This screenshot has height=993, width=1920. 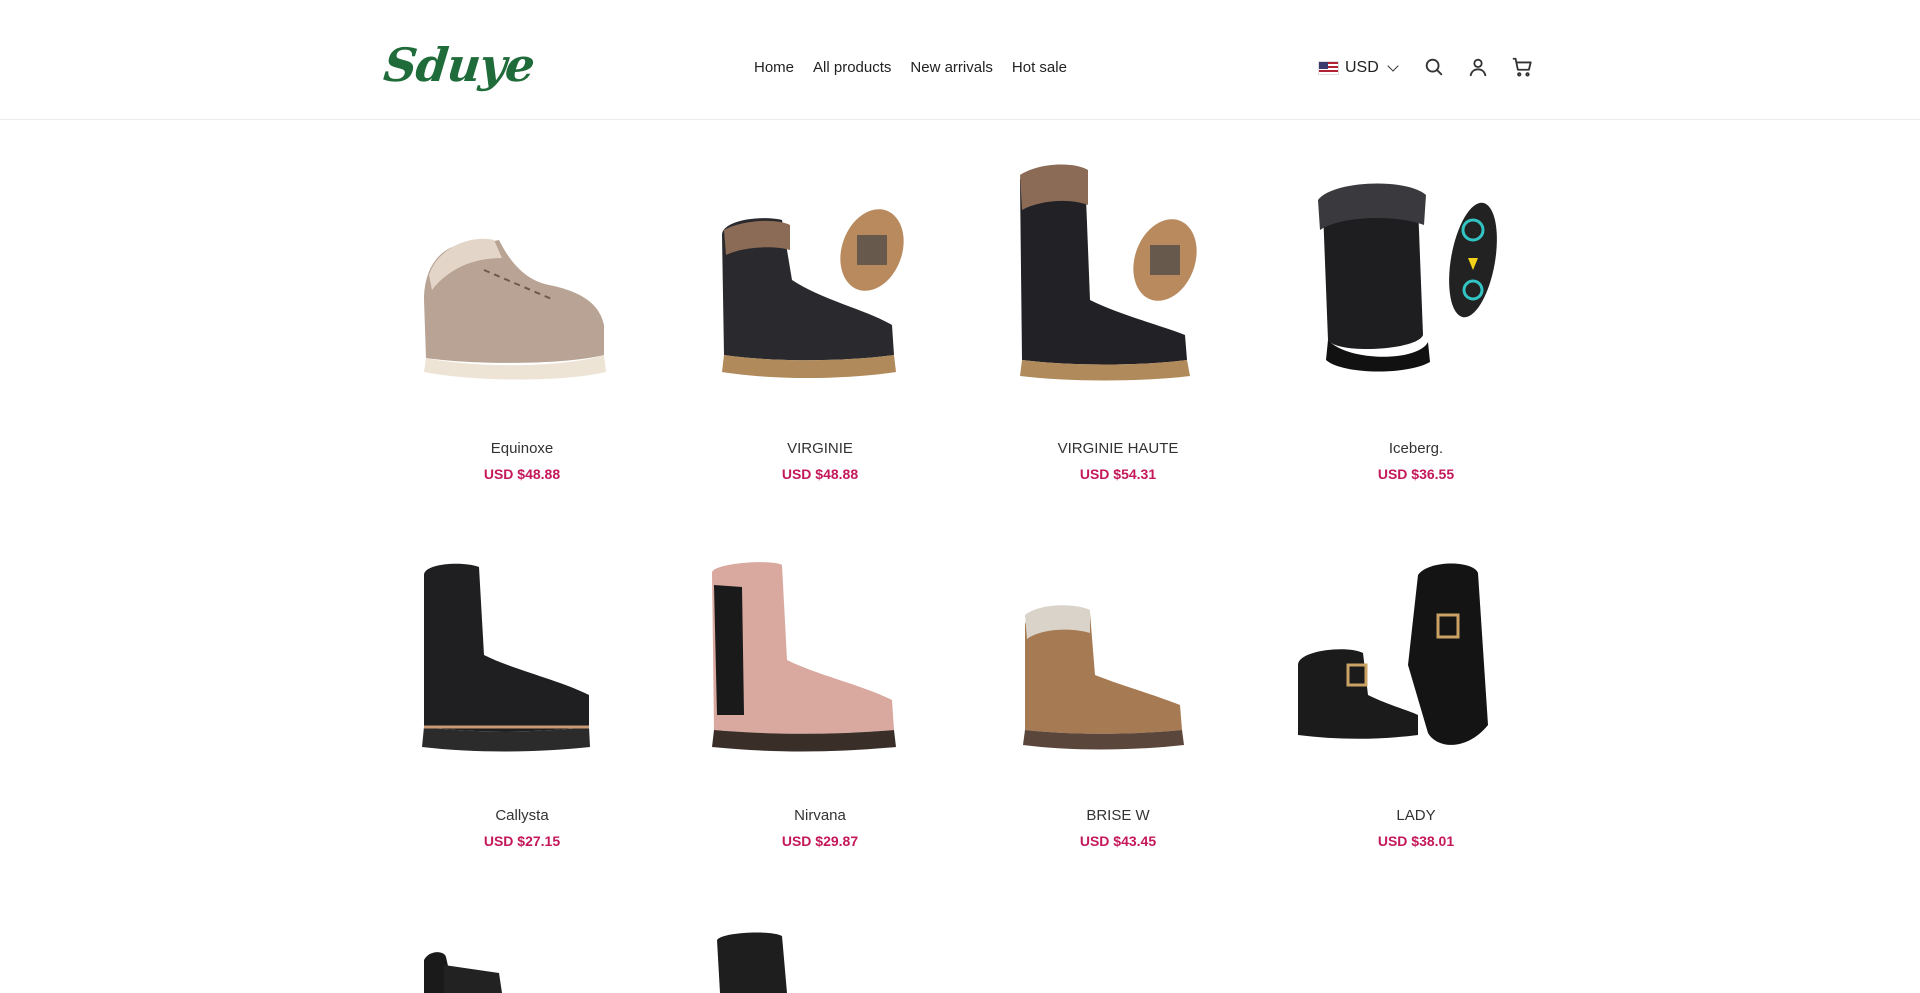 I want to click on product-name: LADY, so click(x=1416, y=815).